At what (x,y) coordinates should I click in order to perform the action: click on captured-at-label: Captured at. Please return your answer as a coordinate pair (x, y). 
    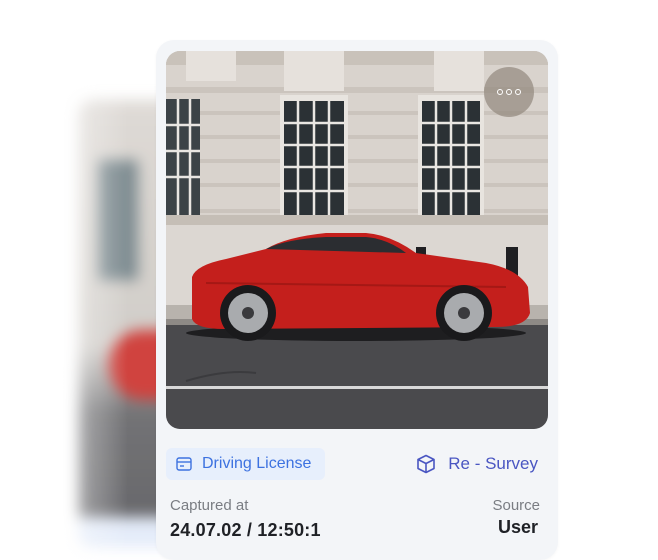
    Looking at the image, I should click on (209, 505).